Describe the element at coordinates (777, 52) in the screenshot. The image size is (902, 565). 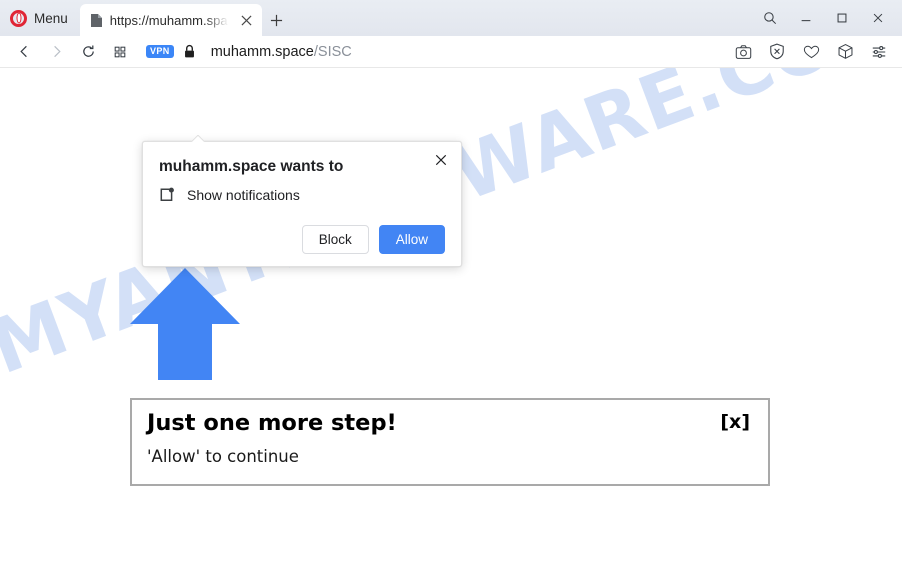
I see `ad-blocker-shield-icon` at that location.